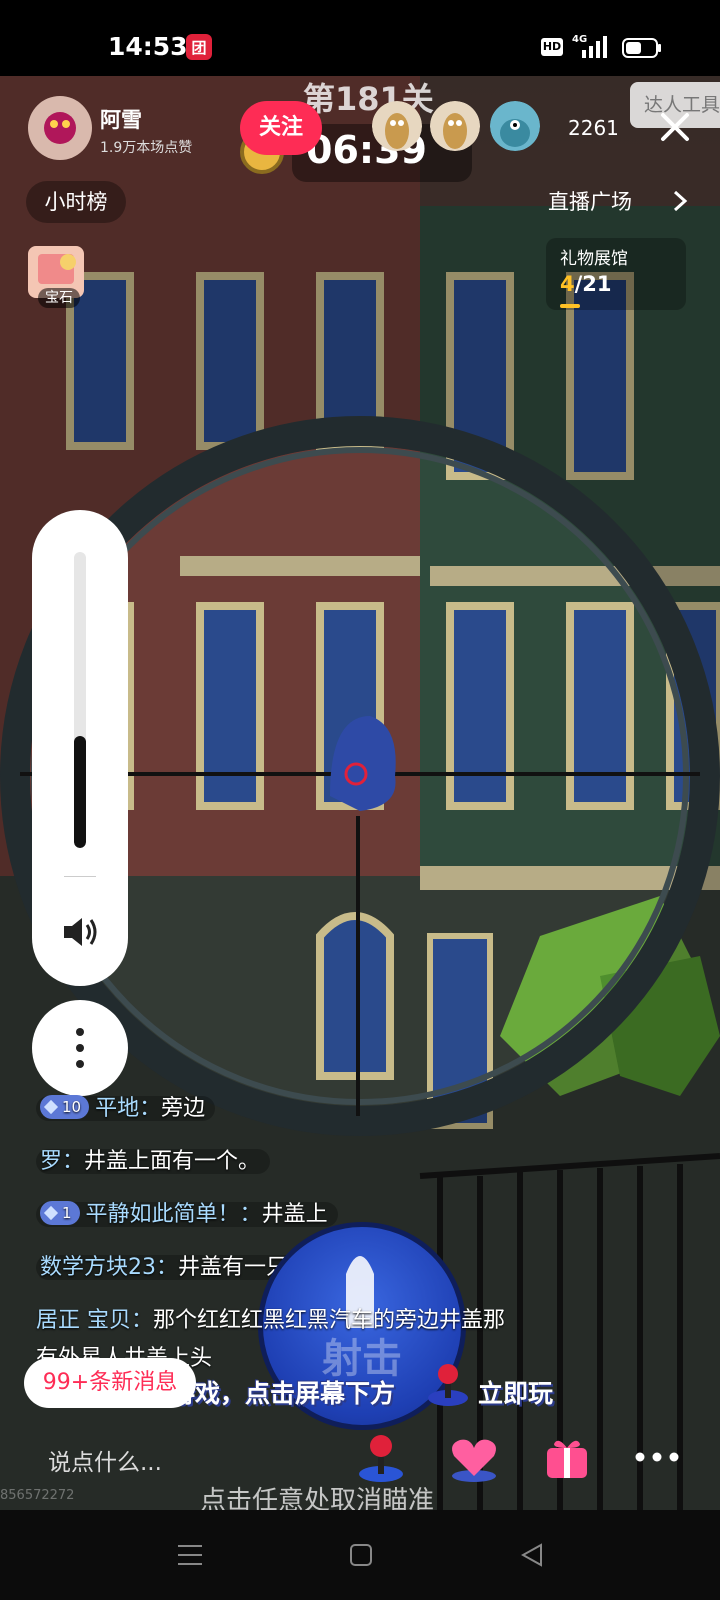  What do you see at coordinates (146, 148) in the screenshot?
I see `host-likes: 1.9万本场点赞` at bounding box center [146, 148].